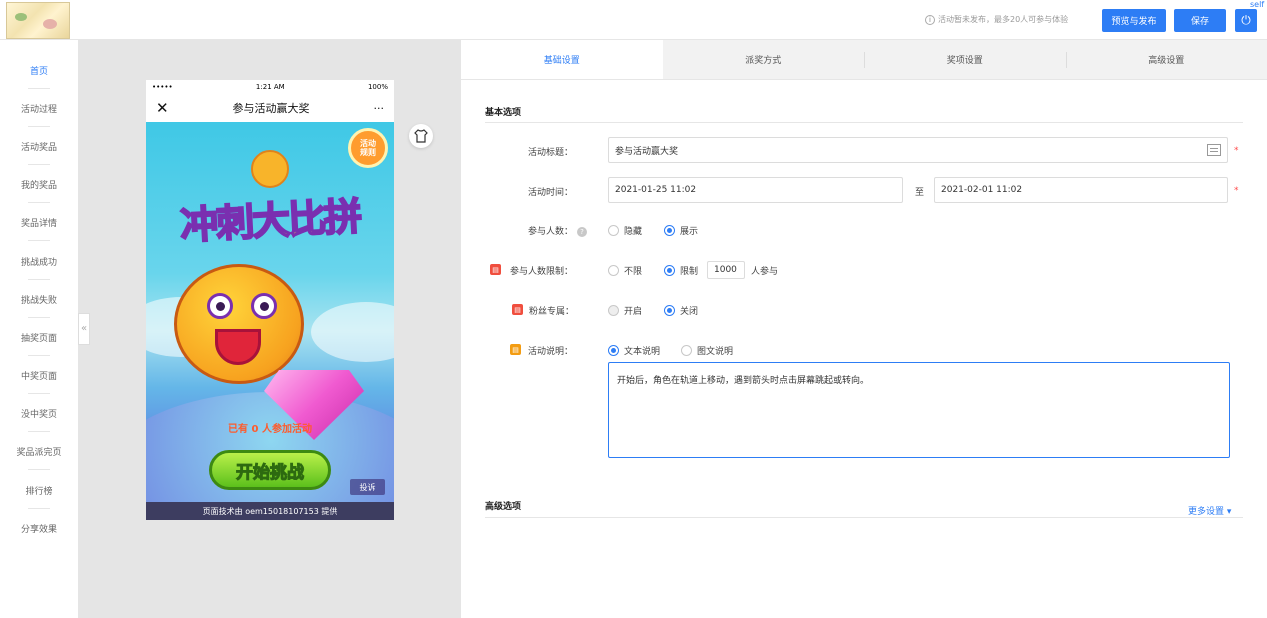 The image size is (1267, 618). Describe the element at coordinates (625, 230) in the screenshot. I see `count-hide-radio: 隐藏` at that location.